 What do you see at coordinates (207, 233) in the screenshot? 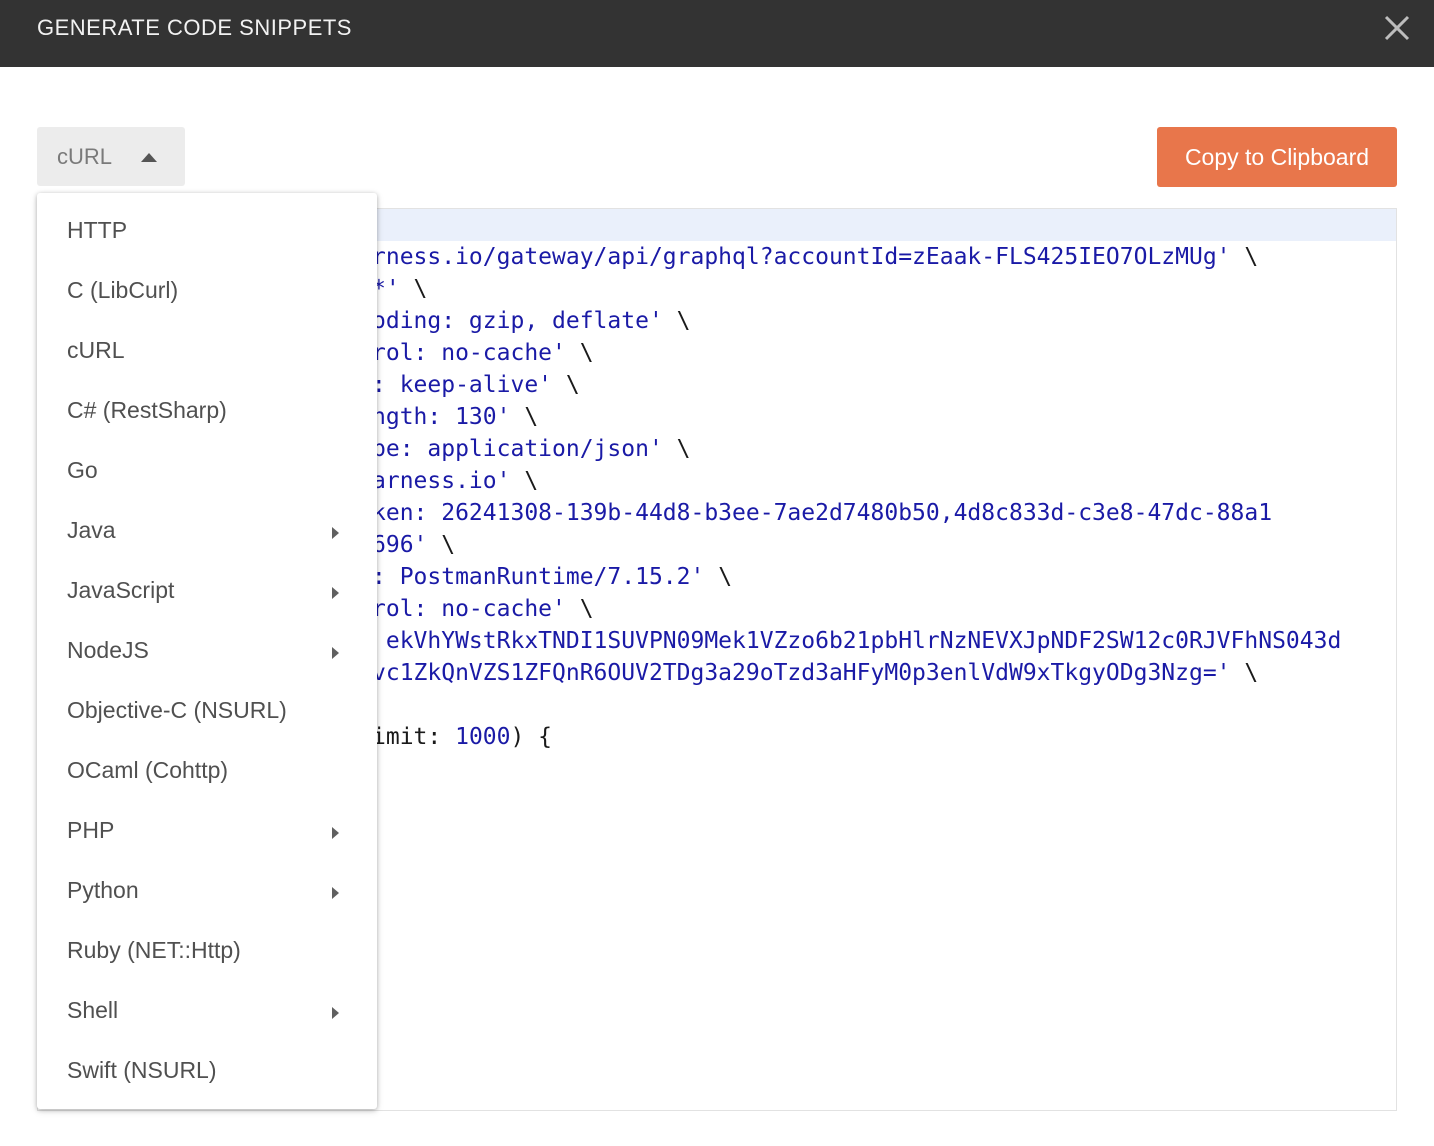
I see `menu-item-http: HTTP` at bounding box center [207, 233].